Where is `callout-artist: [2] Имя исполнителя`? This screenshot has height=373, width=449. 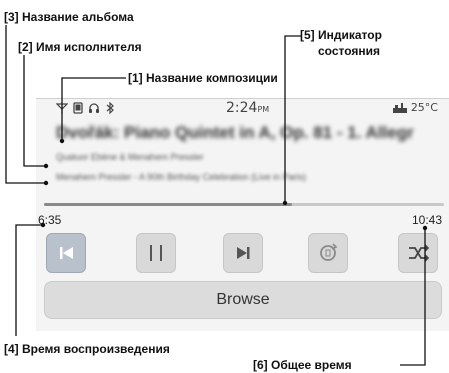 callout-artist: [2] Имя исполнителя is located at coordinates (80, 47).